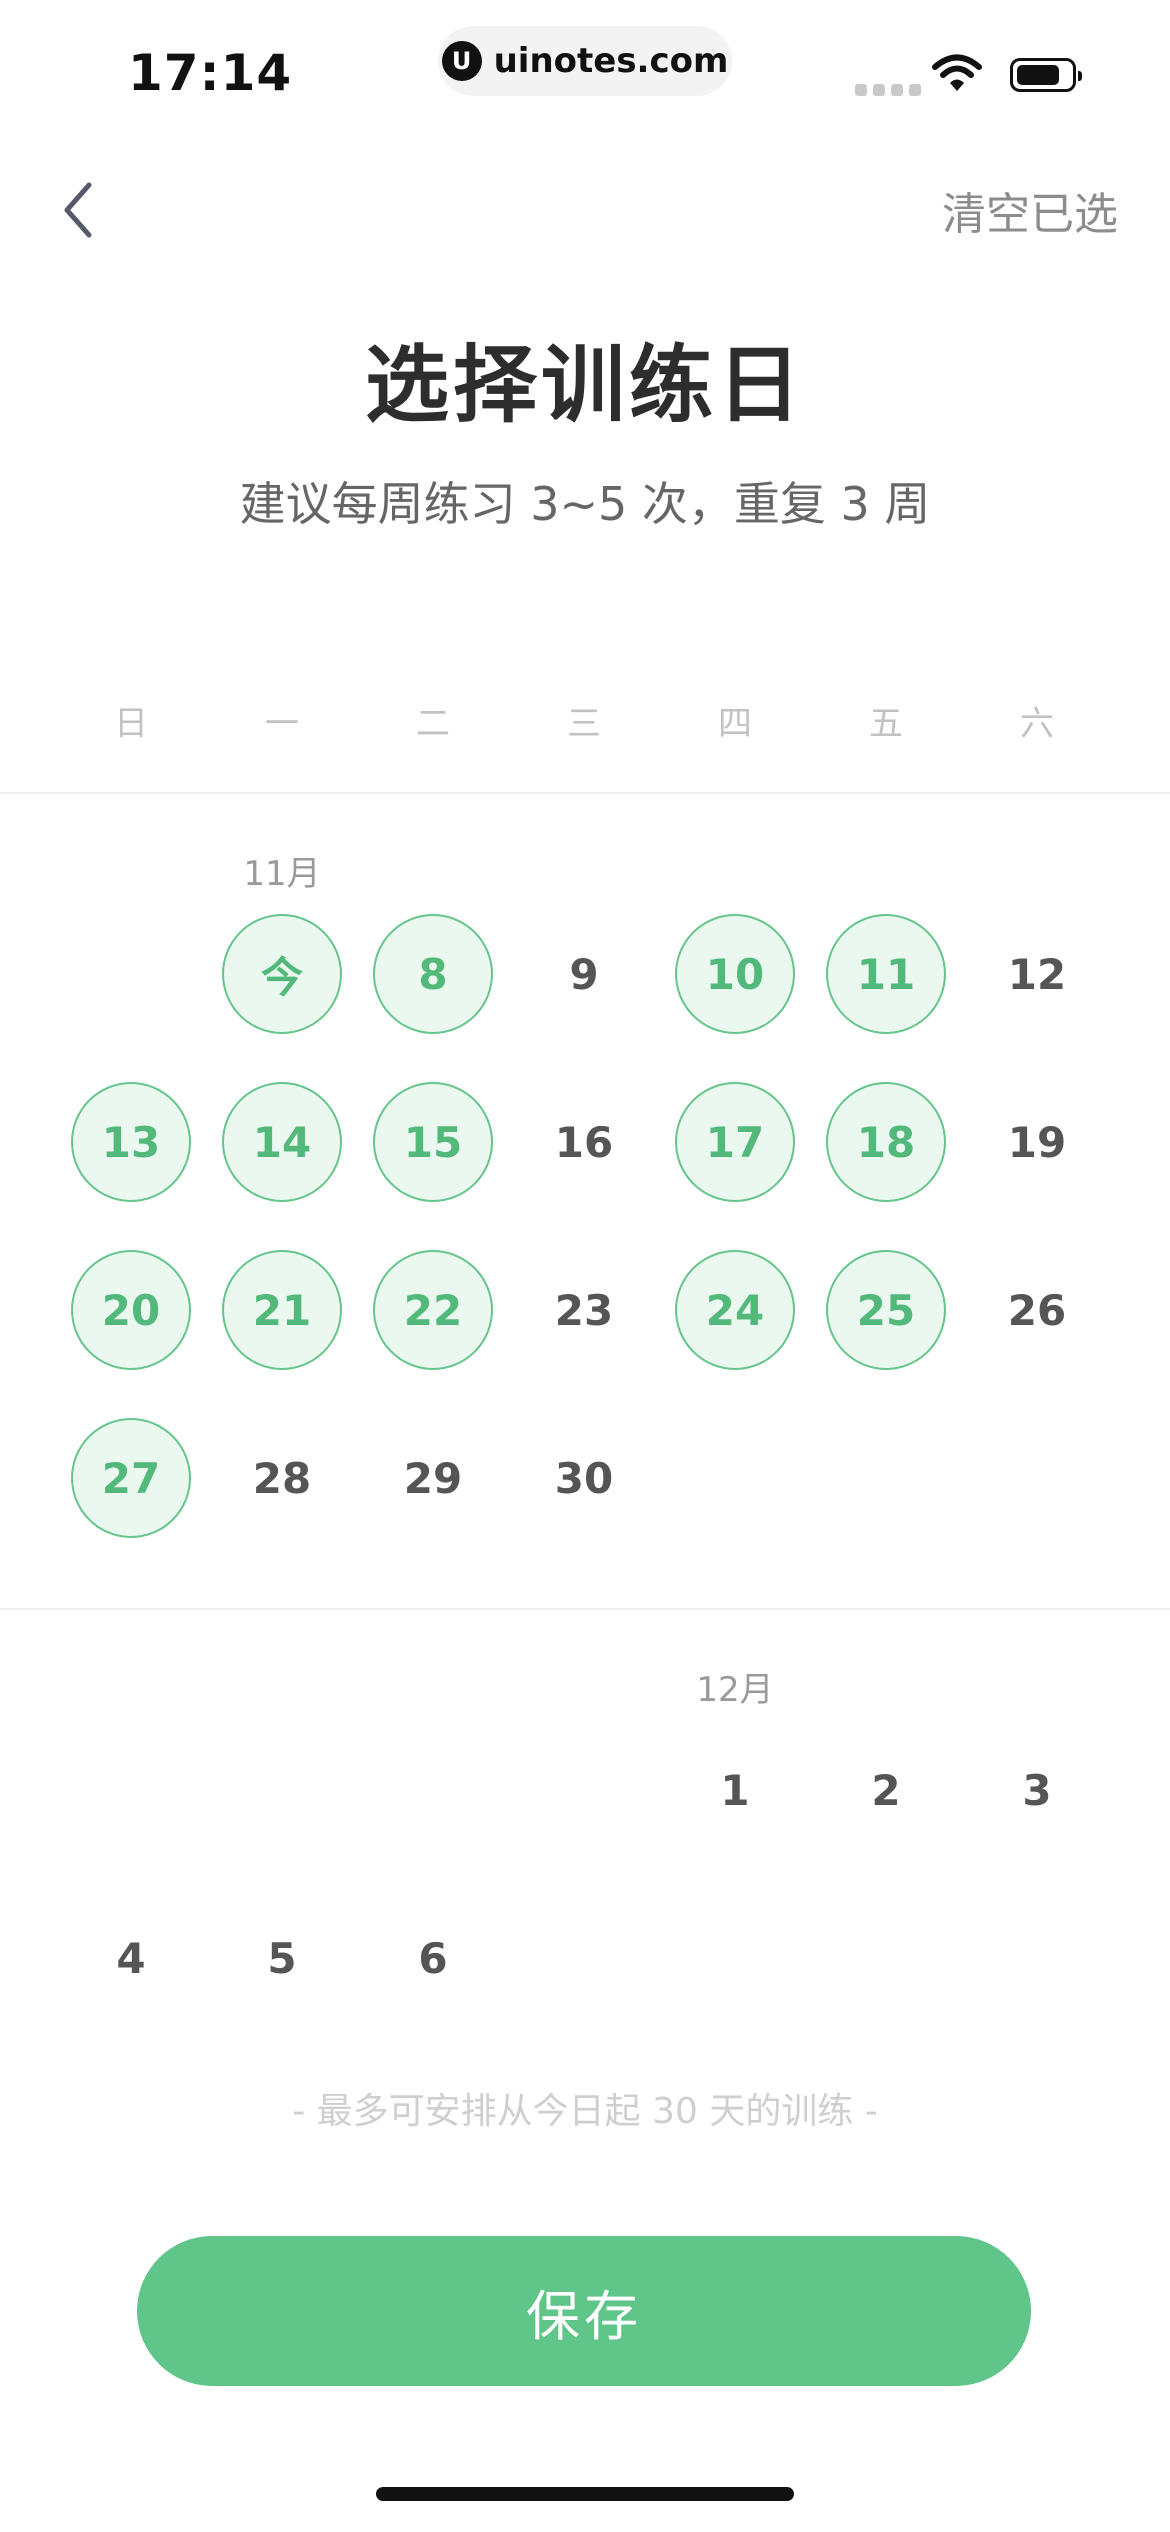 The image size is (1170, 2532). Describe the element at coordinates (735, 1142) in the screenshot. I see `calendar-day: 17` at that location.